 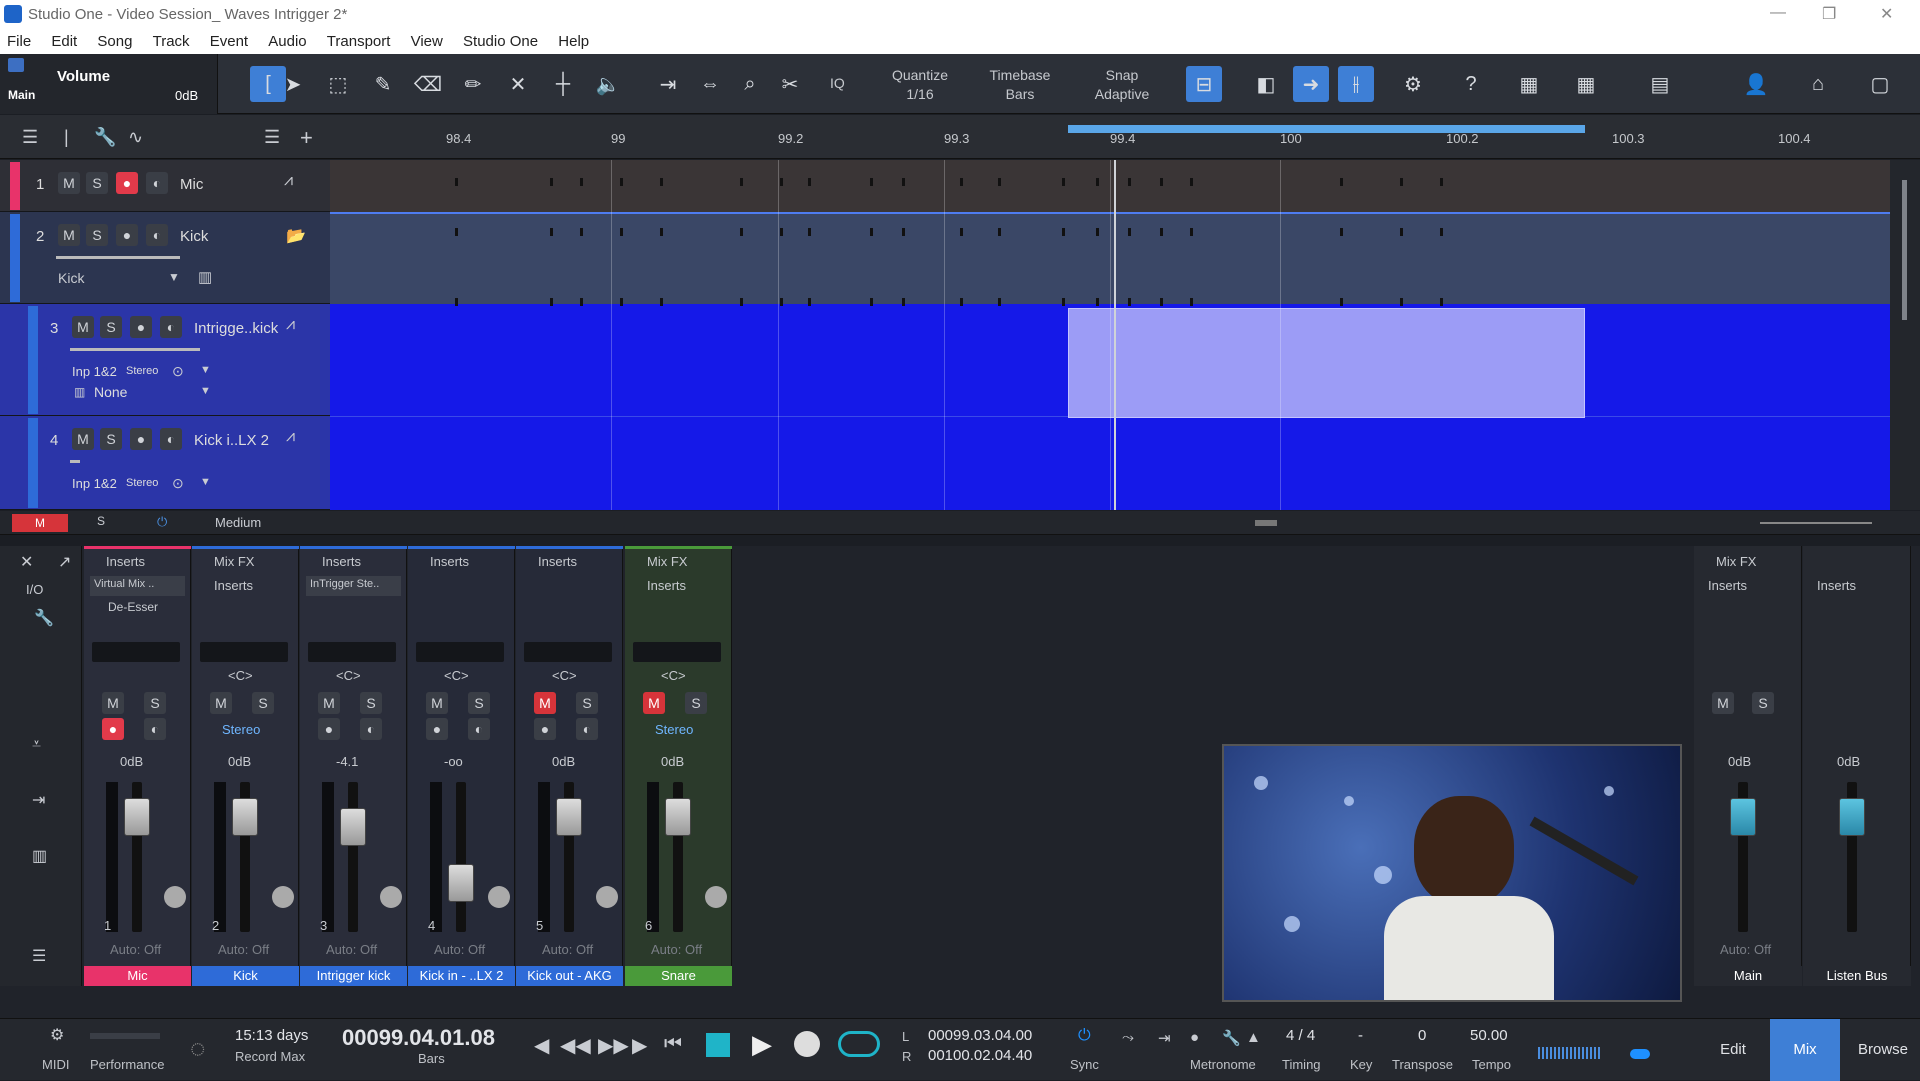 I want to click on snap-toggle-icon: ⊟, so click(x=1204, y=84).